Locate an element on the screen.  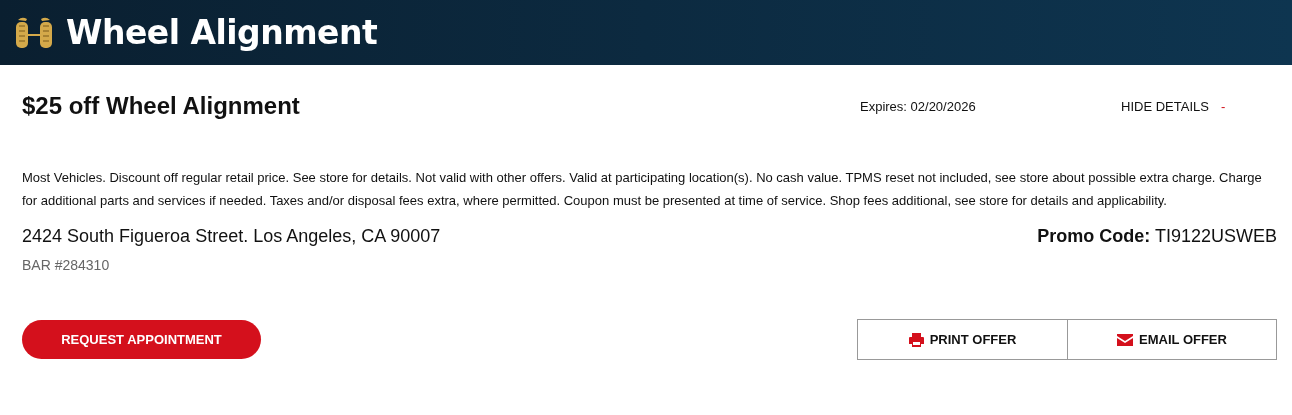
store-address: 2424 South Figueroa Street. Los Angeles, CA 90007 is located at coordinates (231, 236).